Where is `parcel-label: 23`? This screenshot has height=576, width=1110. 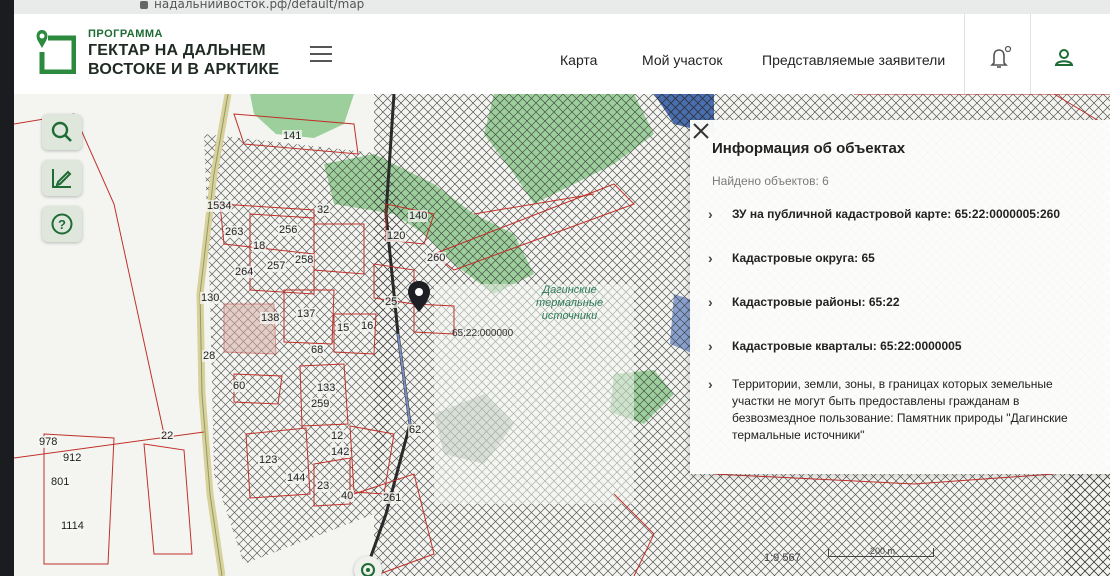
parcel-label: 23 is located at coordinates (323, 486).